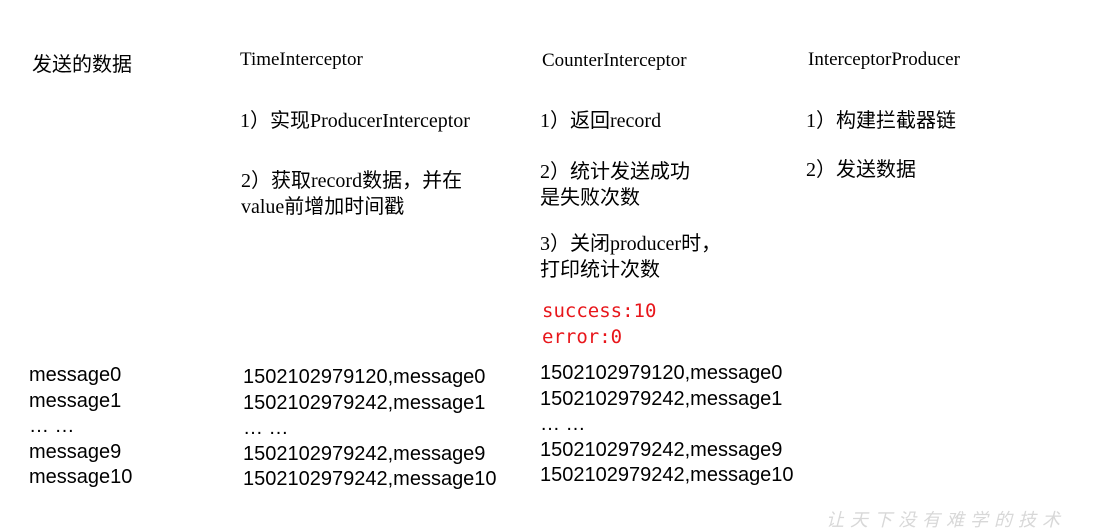 The width and height of the screenshot is (1096, 532). What do you see at coordinates (582, 337) in the screenshot?
I see `counter-output-error: error:0` at bounding box center [582, 337].